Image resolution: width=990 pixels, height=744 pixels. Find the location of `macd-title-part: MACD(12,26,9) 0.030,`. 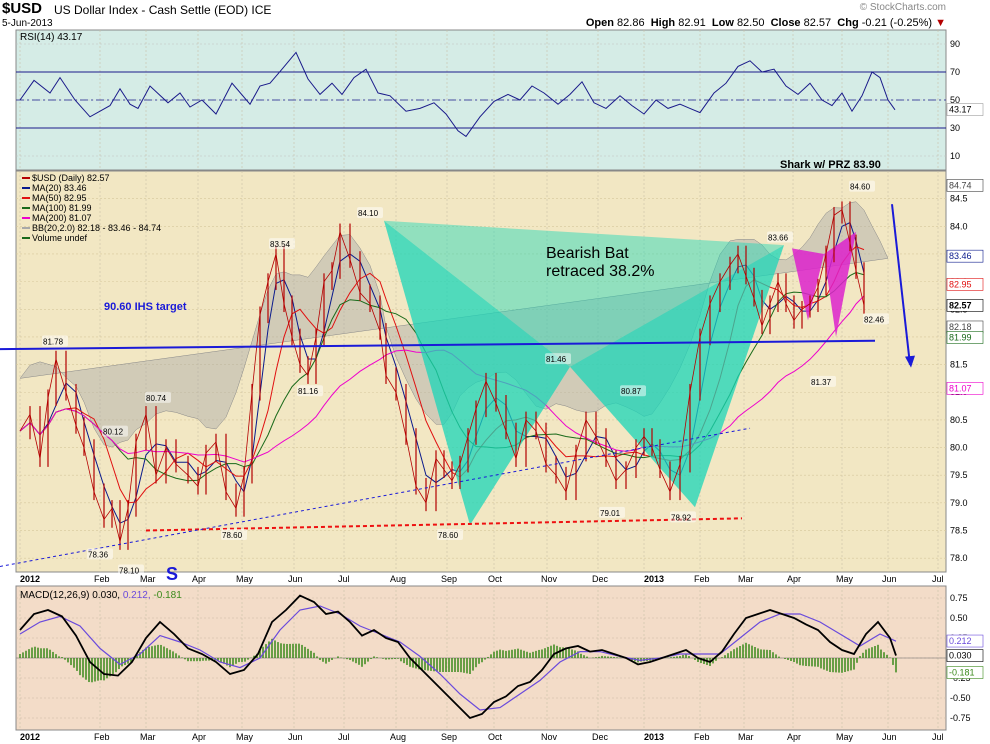

macd-title-part: MACD(12,26,9) 0.030, is located at coordinates (70, 595).